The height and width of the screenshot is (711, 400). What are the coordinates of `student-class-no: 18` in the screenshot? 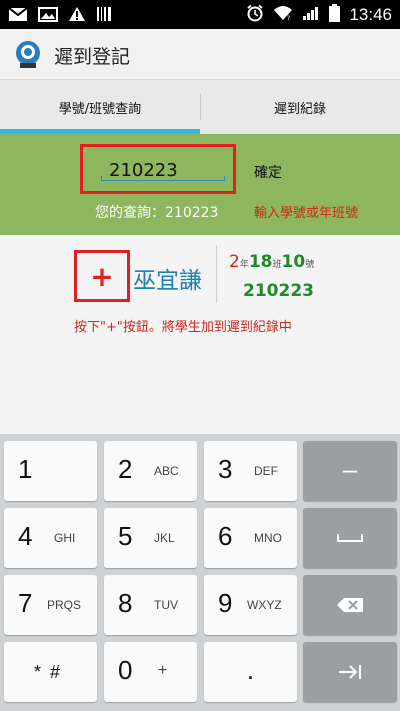 It's located at (260, 262).